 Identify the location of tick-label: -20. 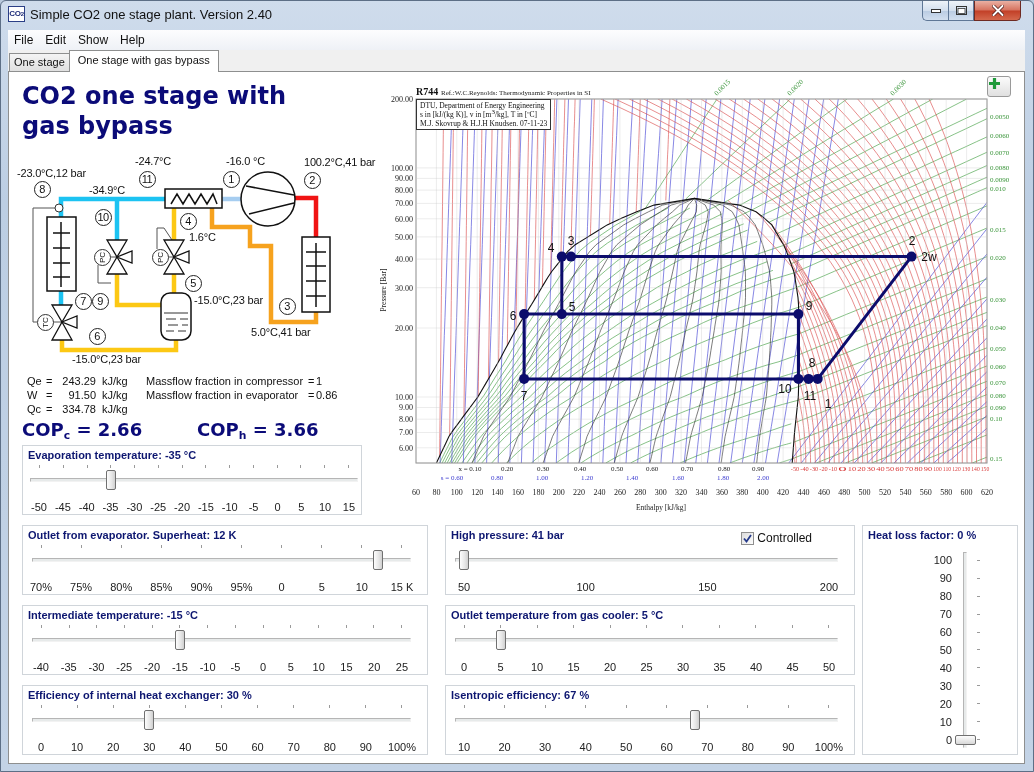
(182, 507).